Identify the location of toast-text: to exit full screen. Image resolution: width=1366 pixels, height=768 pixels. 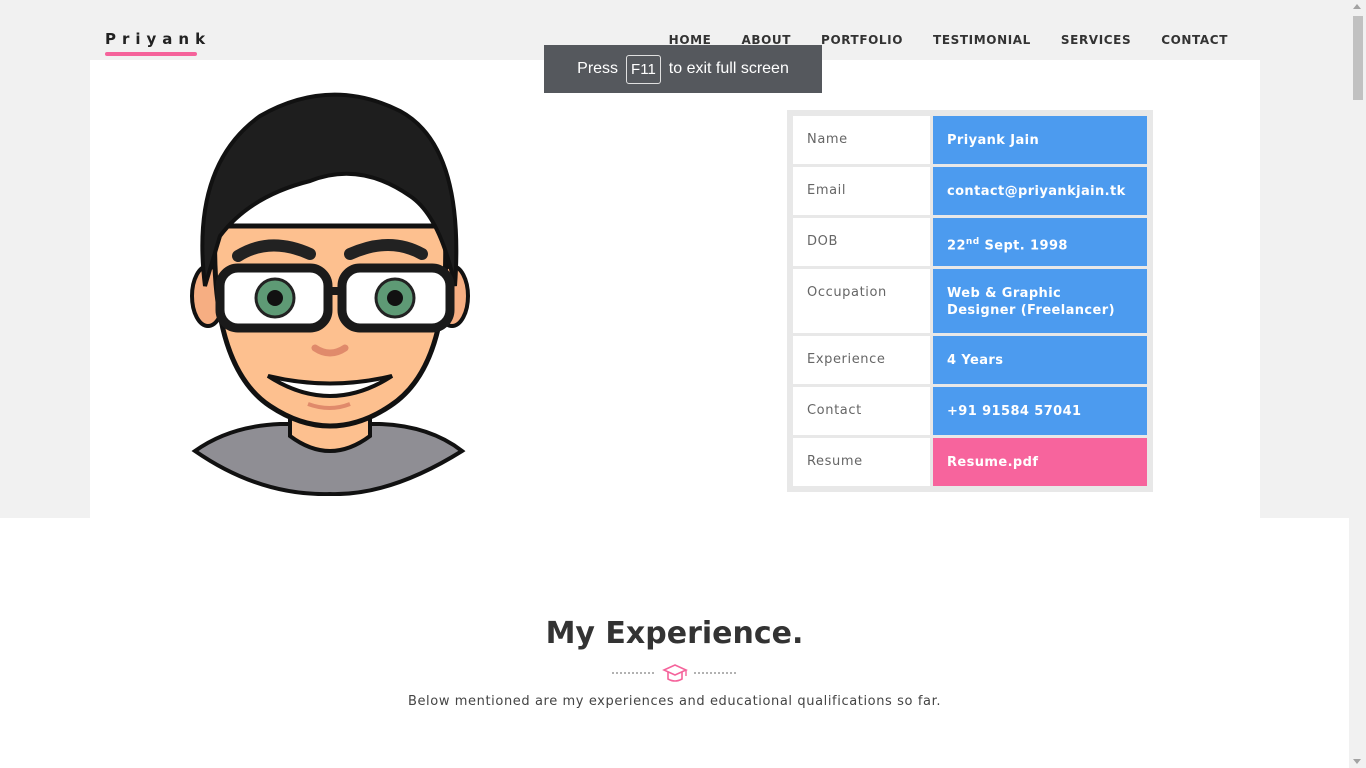
(728, 68).